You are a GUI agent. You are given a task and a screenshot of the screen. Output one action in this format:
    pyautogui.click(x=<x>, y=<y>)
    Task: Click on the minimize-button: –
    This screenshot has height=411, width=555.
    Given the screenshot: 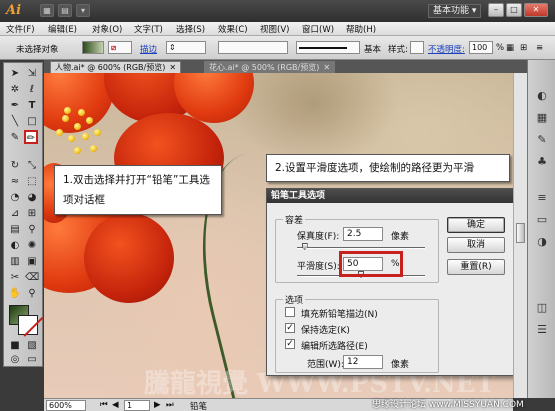 What is the action you would take?
    pyautogui.click(x=496, y=10)
    